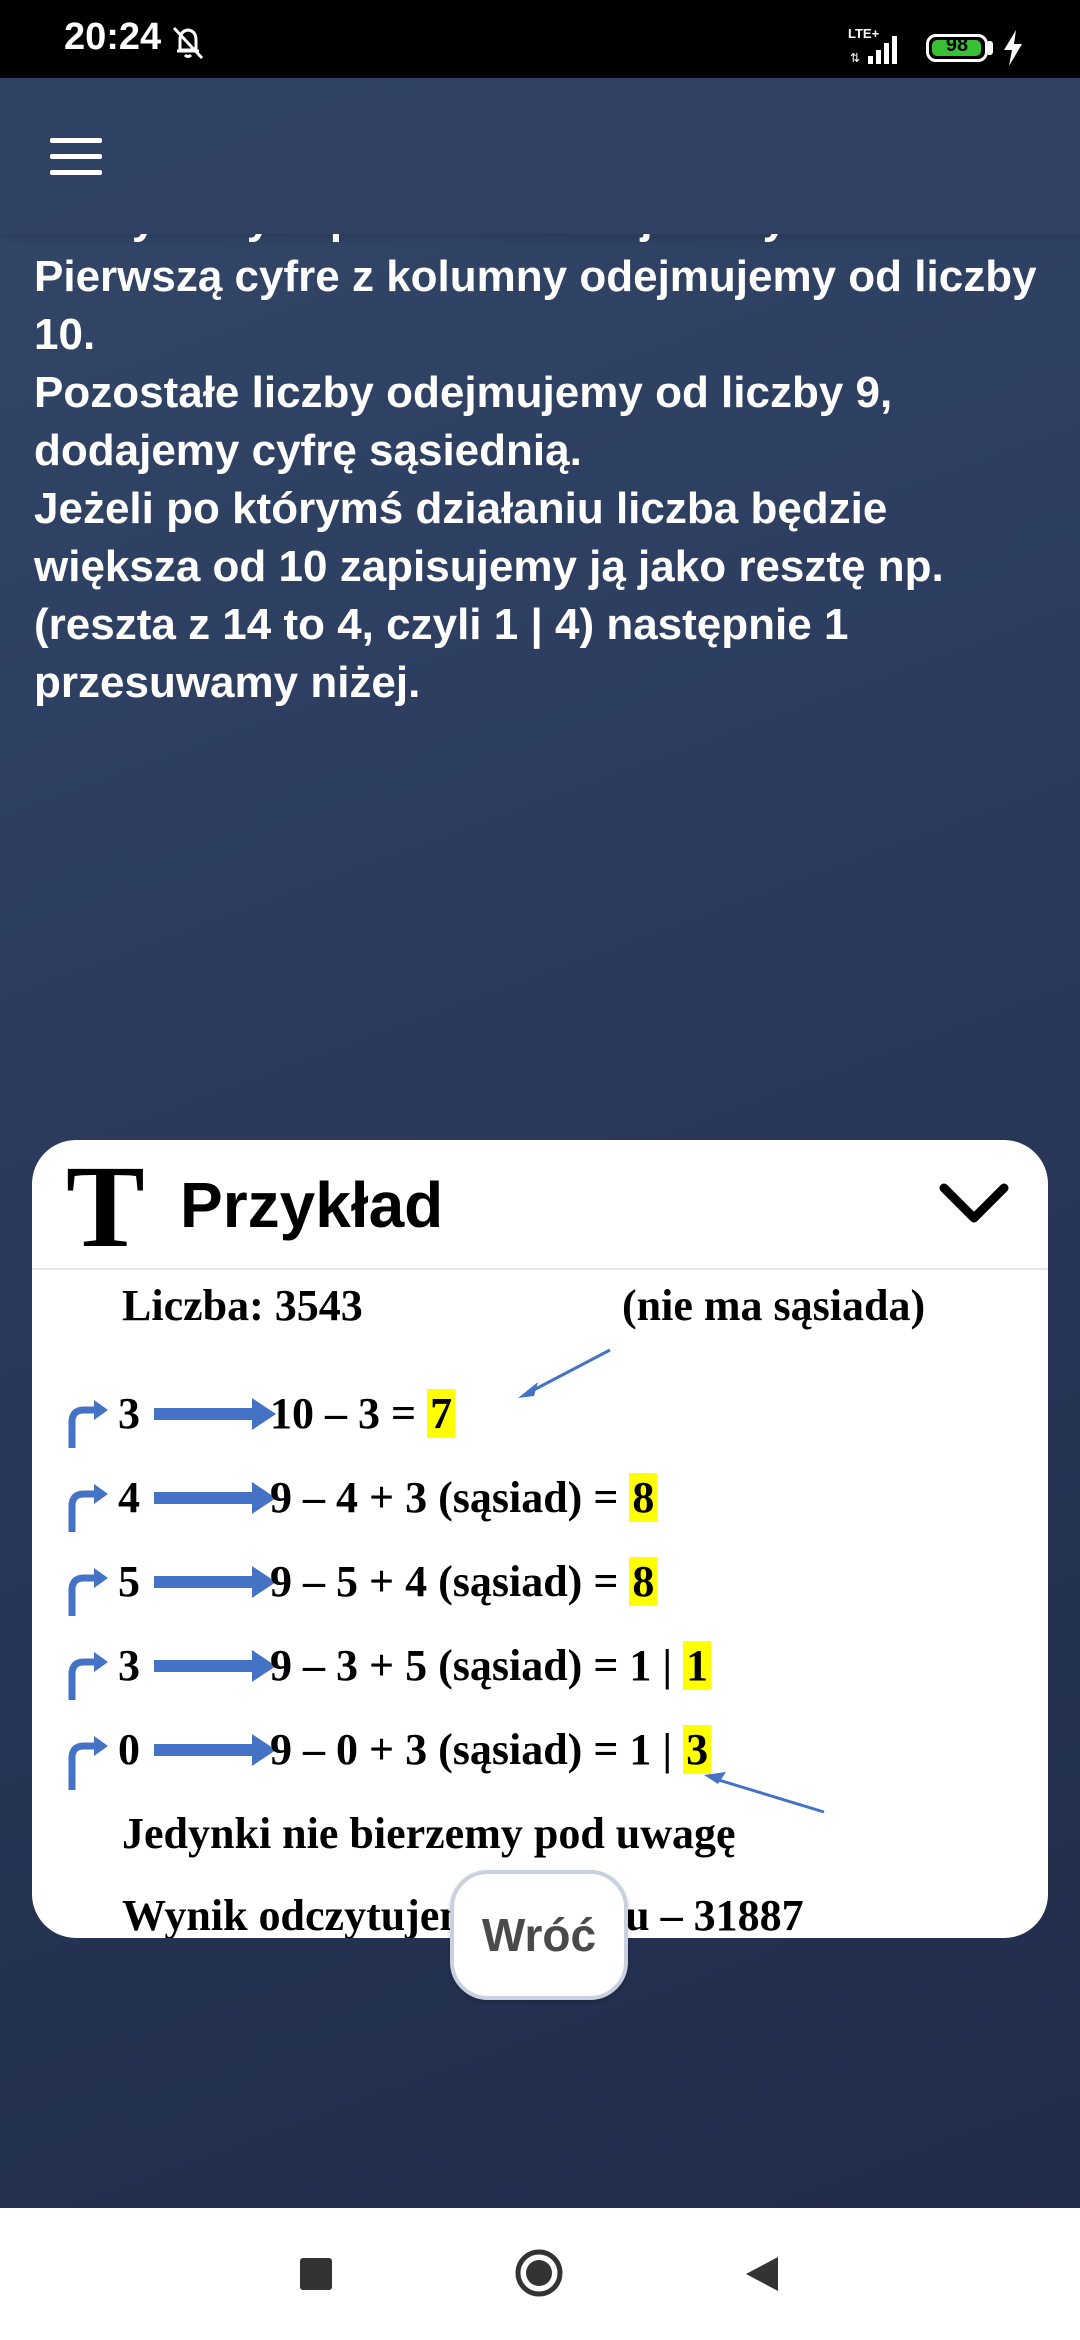 Image resolution: width=1080 pixels, height=2340 pixels. I want to click on notifications-muted-icon, so click(188, 43).